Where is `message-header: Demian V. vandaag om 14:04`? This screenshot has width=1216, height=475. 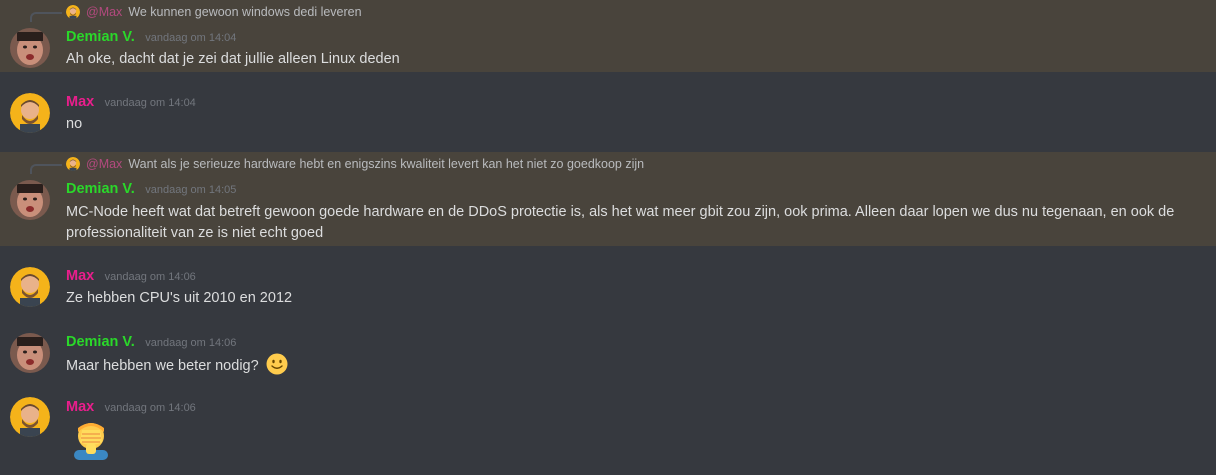
message-header: Demian V. vandaag om 14:04 is located at coordinates (151, 37).